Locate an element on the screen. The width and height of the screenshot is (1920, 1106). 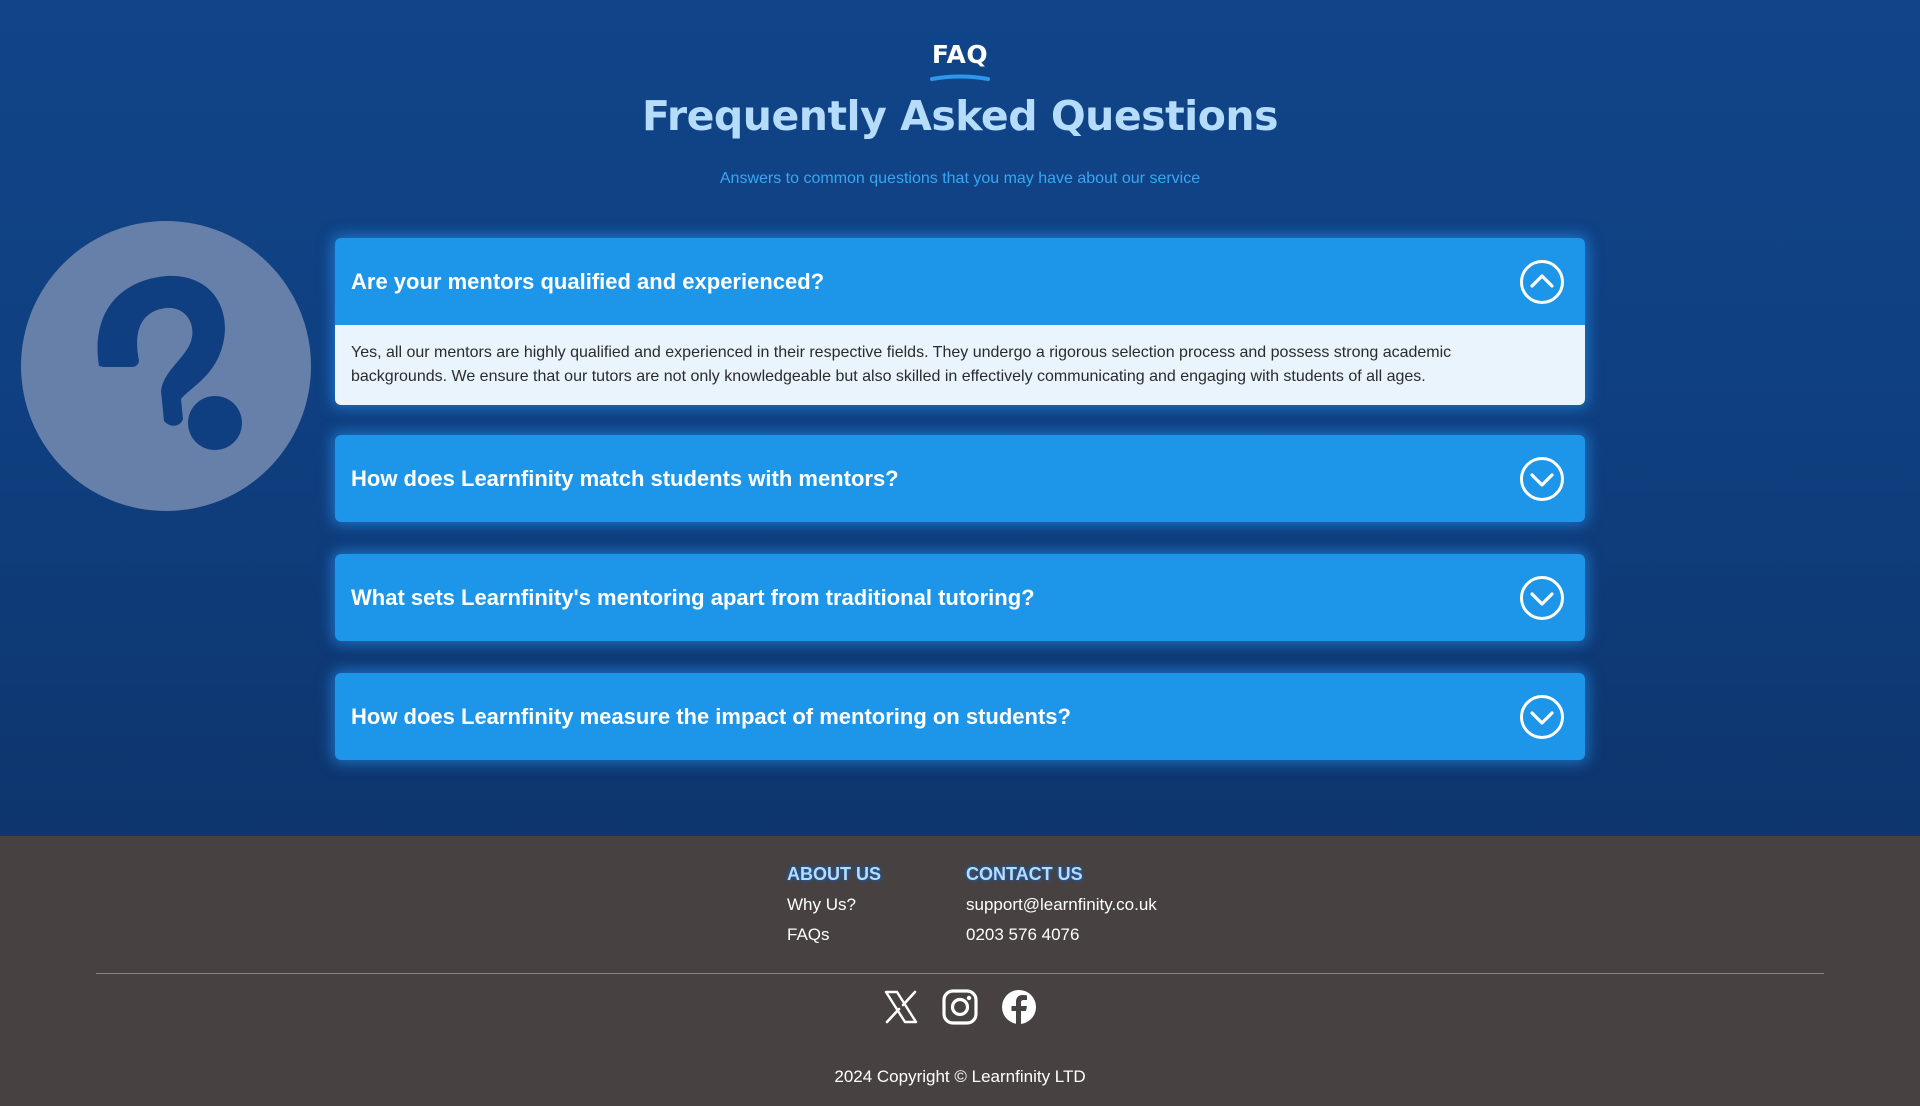
instagram-social-link is located at coordinates (960, 1007).